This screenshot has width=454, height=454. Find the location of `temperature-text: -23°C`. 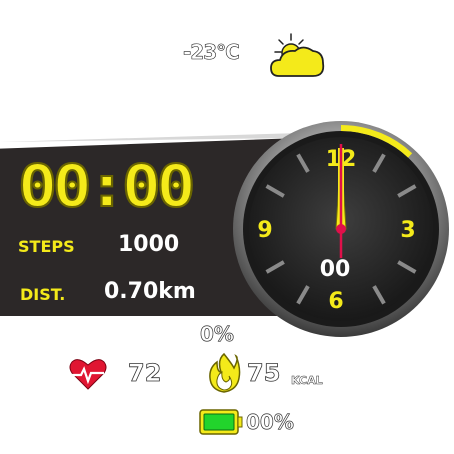

temperature-text: -23°C is located at coordinates (211, 52).